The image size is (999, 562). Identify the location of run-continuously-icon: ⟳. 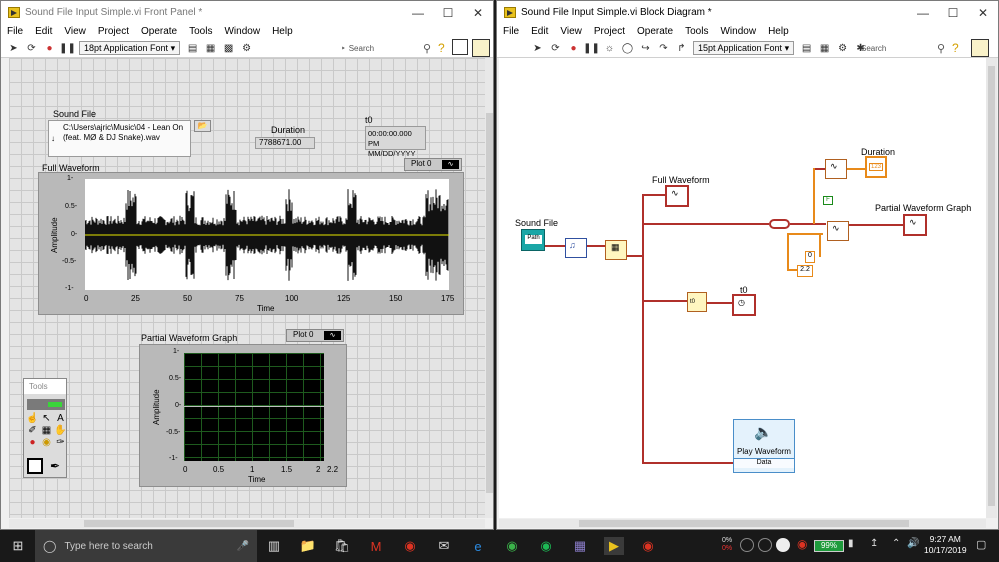
(555, 48).